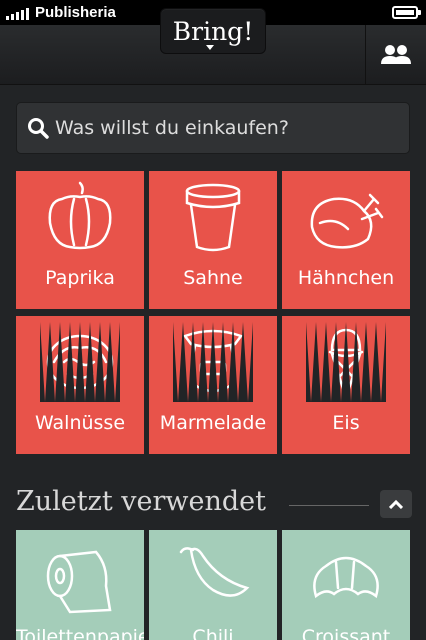 The height and width of the screenshot is (640, 426). Describe the element at coordinates (329, 505) in the screenshot. I see `section-divider` at that location.